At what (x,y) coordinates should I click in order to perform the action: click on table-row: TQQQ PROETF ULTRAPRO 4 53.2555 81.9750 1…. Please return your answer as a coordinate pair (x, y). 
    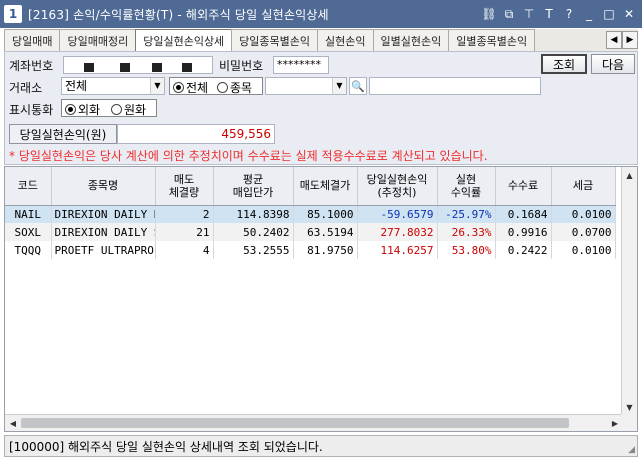
    Looking at the image, I should click on (310, 250).